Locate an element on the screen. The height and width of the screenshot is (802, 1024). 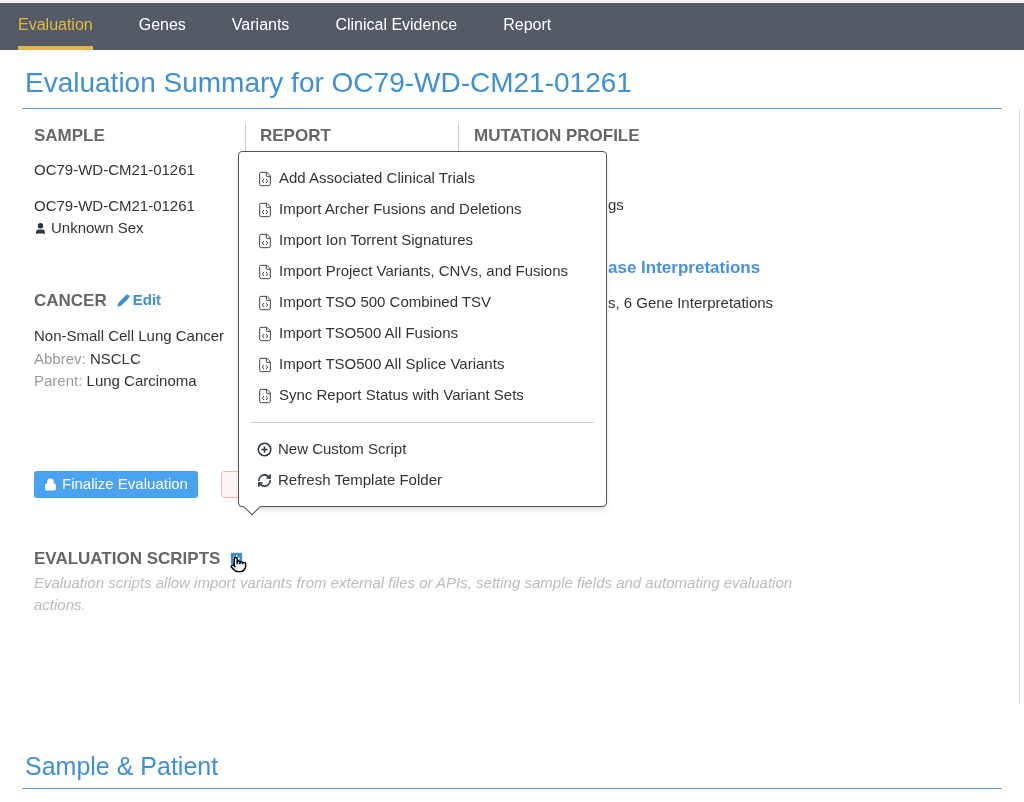
profile-text: s, 6 Gene Interpretations is located at coordinates (691, 303).